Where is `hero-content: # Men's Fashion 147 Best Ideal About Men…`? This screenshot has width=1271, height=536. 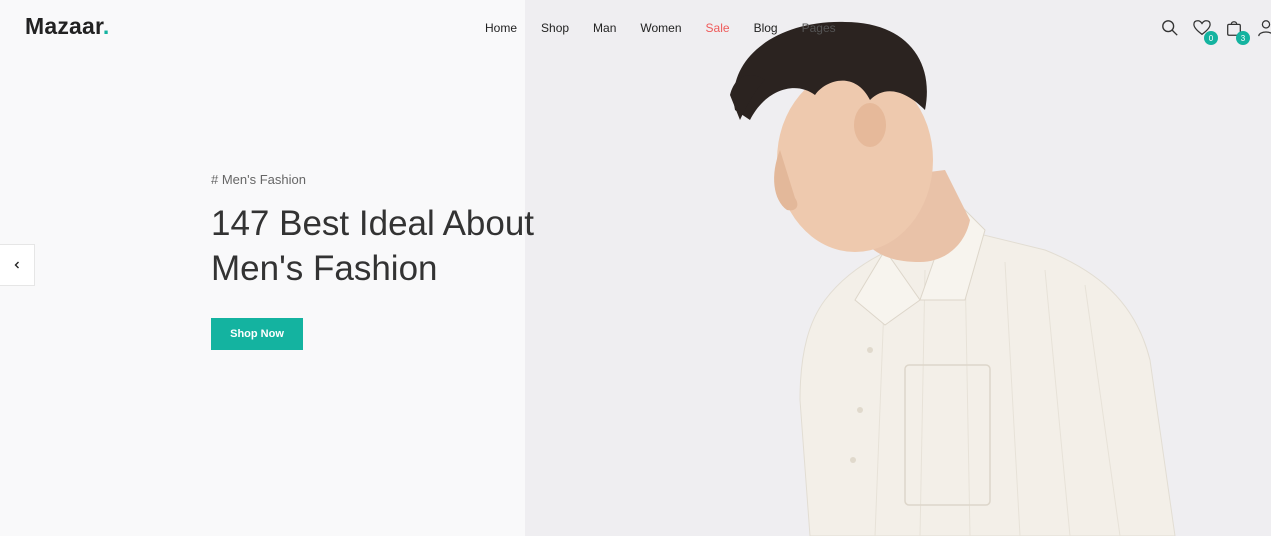 hero-content: # Men's Fashion 147 Best Ideal About Men… is located at coordinates (381, 261).